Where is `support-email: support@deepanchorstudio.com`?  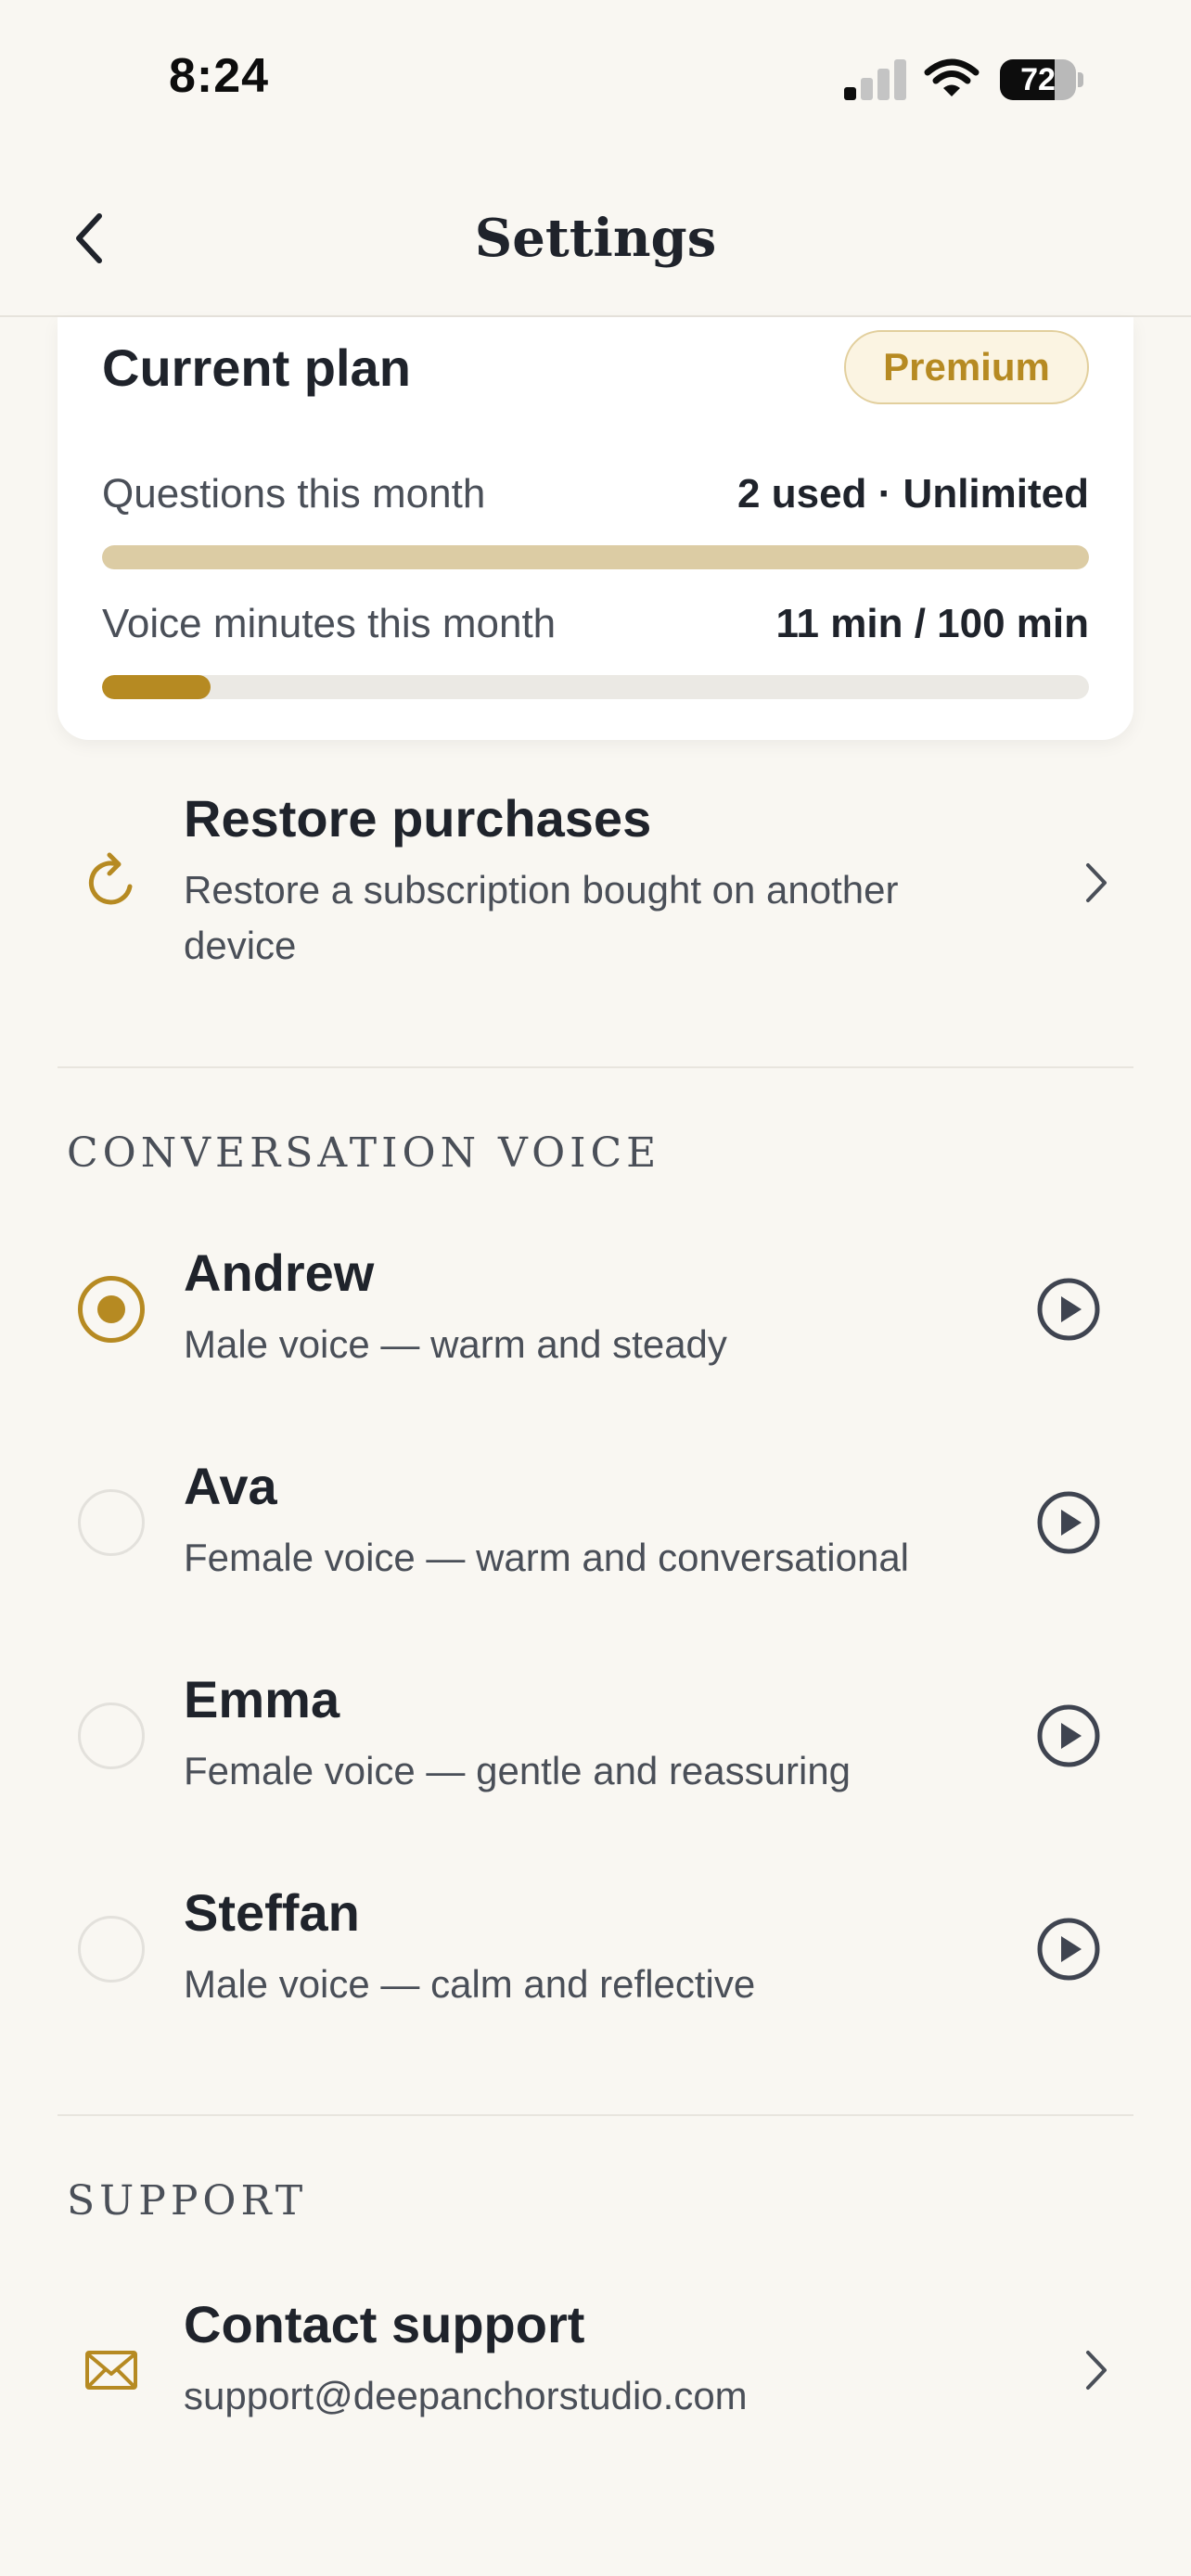 support-email: support@deepanchorstudio.com is located at coordinates (466, 2395).